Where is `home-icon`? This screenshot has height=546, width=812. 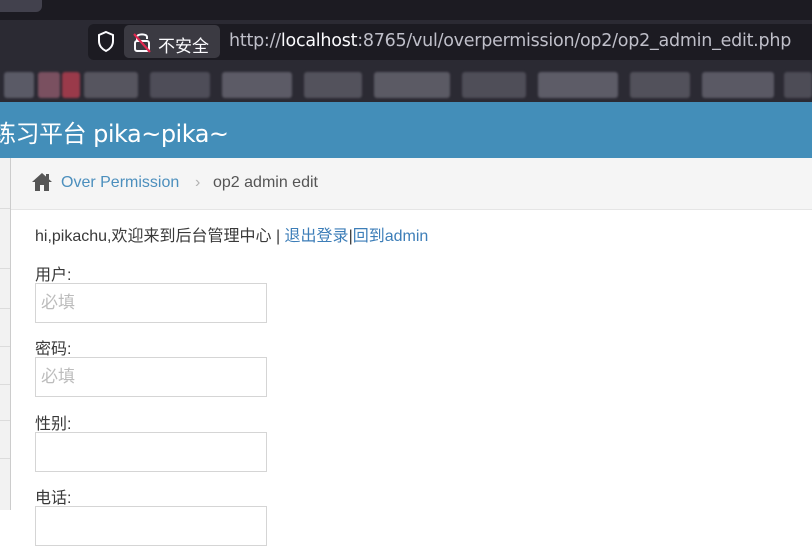 home-icon is located at coordinates (42, 182).